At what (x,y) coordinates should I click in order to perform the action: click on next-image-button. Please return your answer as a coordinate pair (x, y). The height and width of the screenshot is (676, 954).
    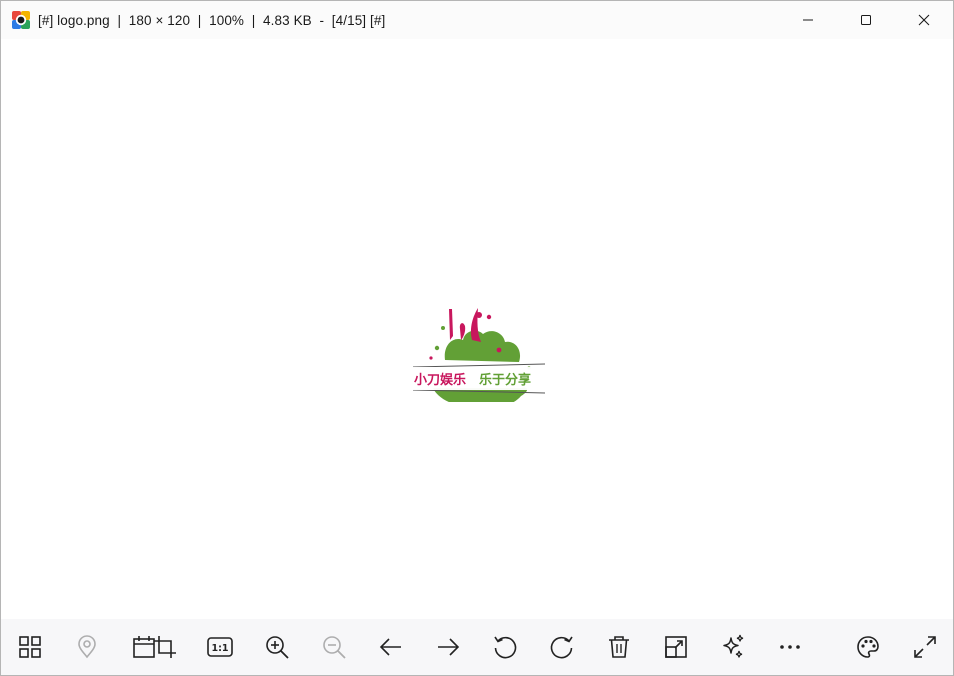
    Looking at the image, I should click on (448, 647).